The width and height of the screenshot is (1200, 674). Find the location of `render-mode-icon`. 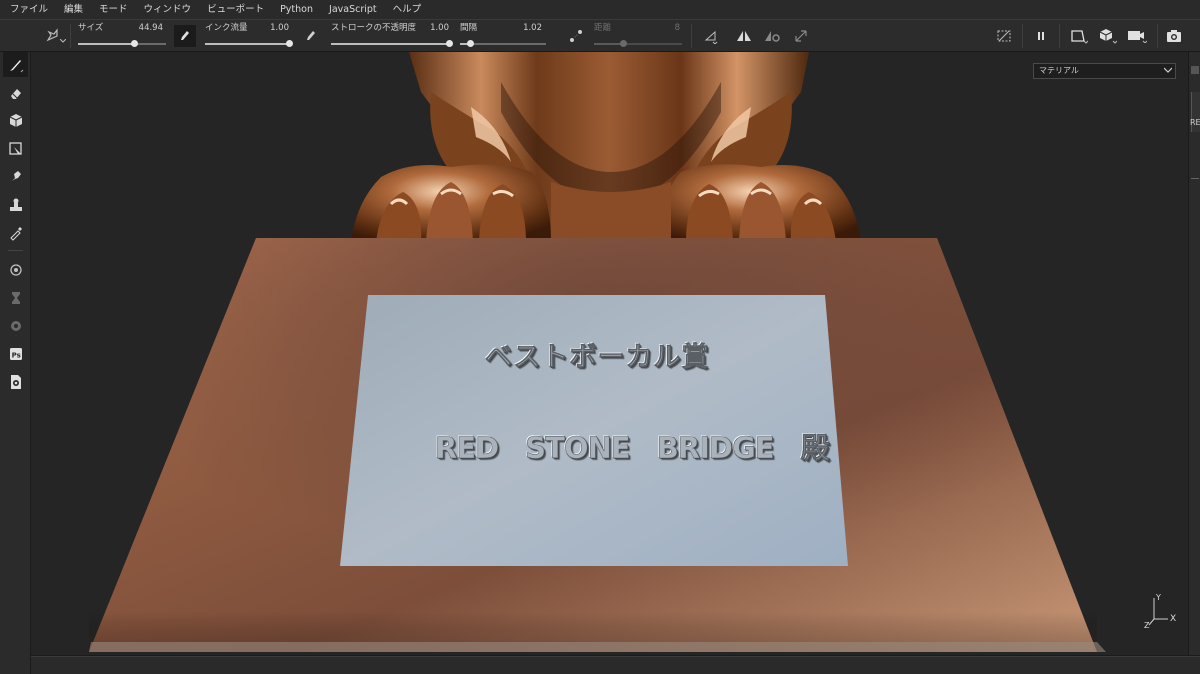

render-mode-icon is located at coordinates (1108, 36).